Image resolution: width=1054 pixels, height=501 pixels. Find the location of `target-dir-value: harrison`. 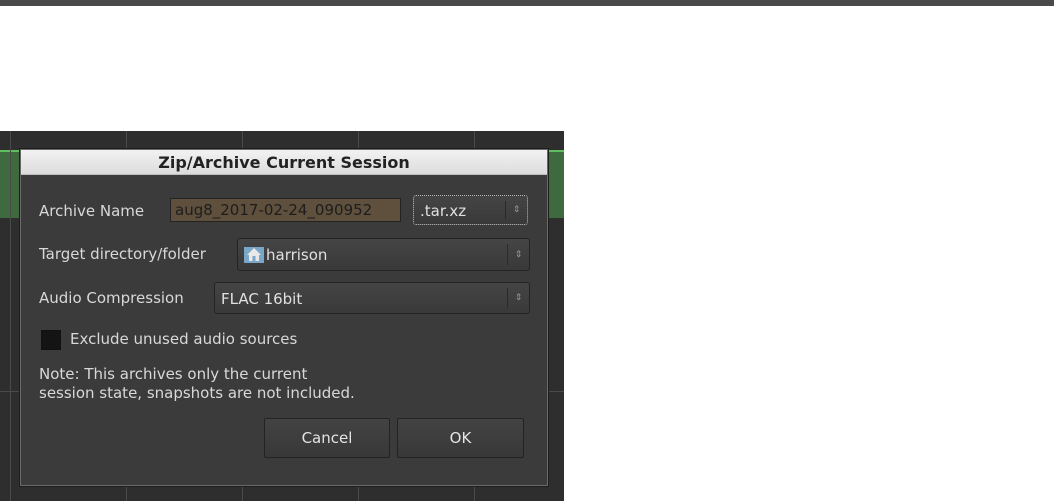

target-dir-value: harrison is located at coordinates (297, 255).